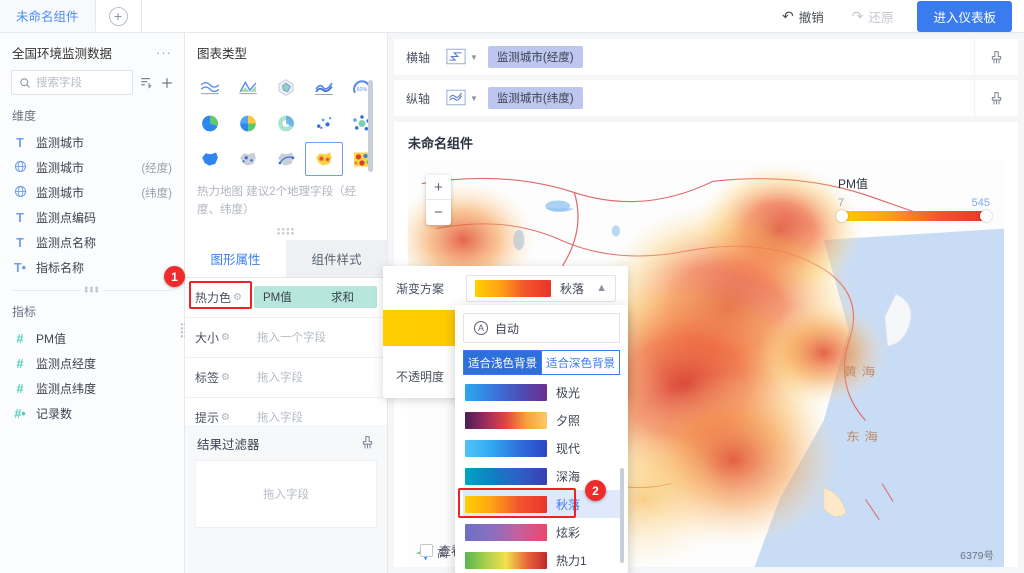 This screenshot has width=1024, height=573. I want to click on axis-row-x: 横轴 ▼ 监测城市(经度), so click(706, 57).